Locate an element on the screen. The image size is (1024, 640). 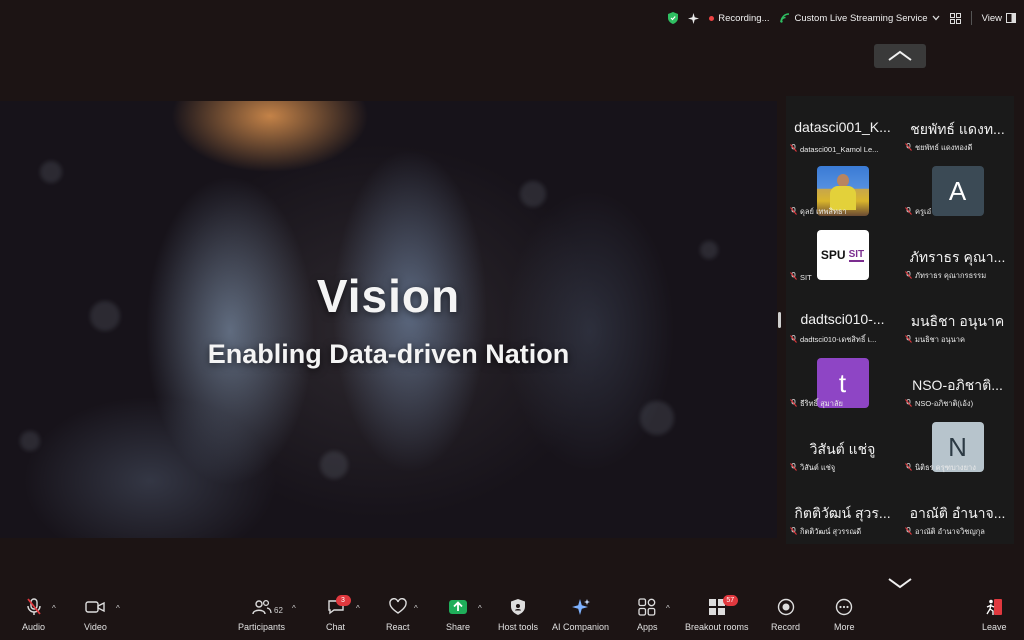
more-button: More is located at coordinates (844, 615).